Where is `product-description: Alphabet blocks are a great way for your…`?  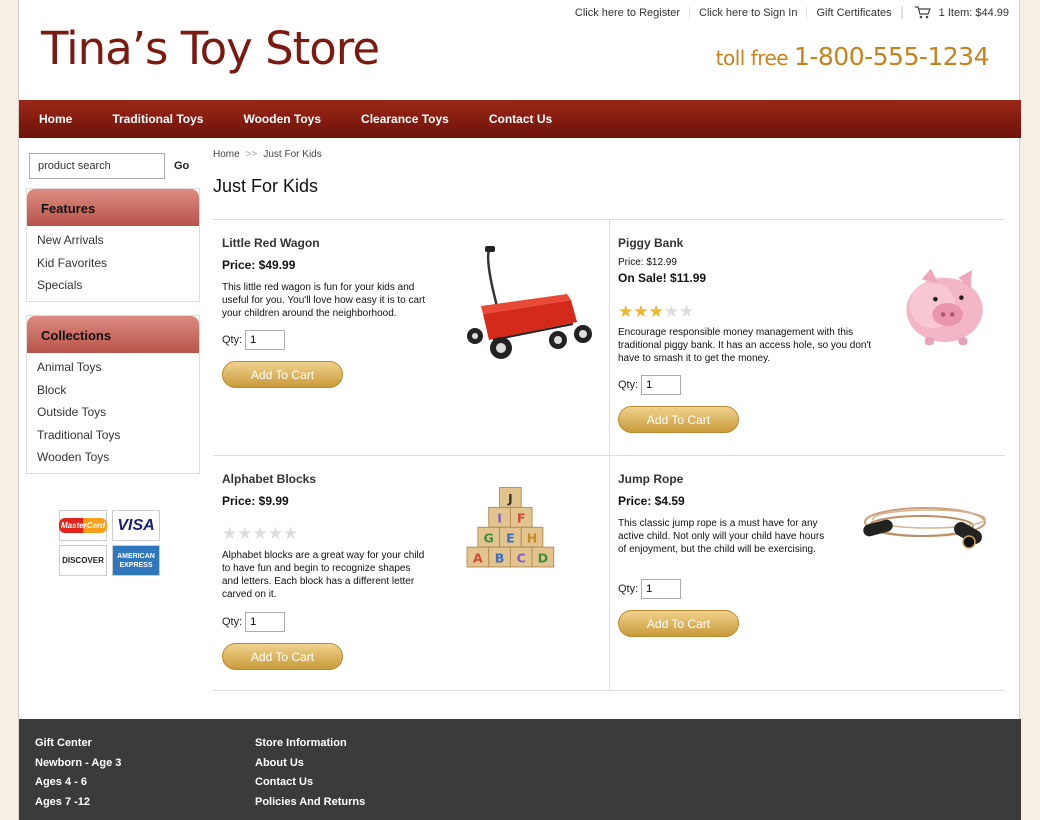
product-description: Alphabet blocks are a great way for your… is located at coordinates (323, 575).